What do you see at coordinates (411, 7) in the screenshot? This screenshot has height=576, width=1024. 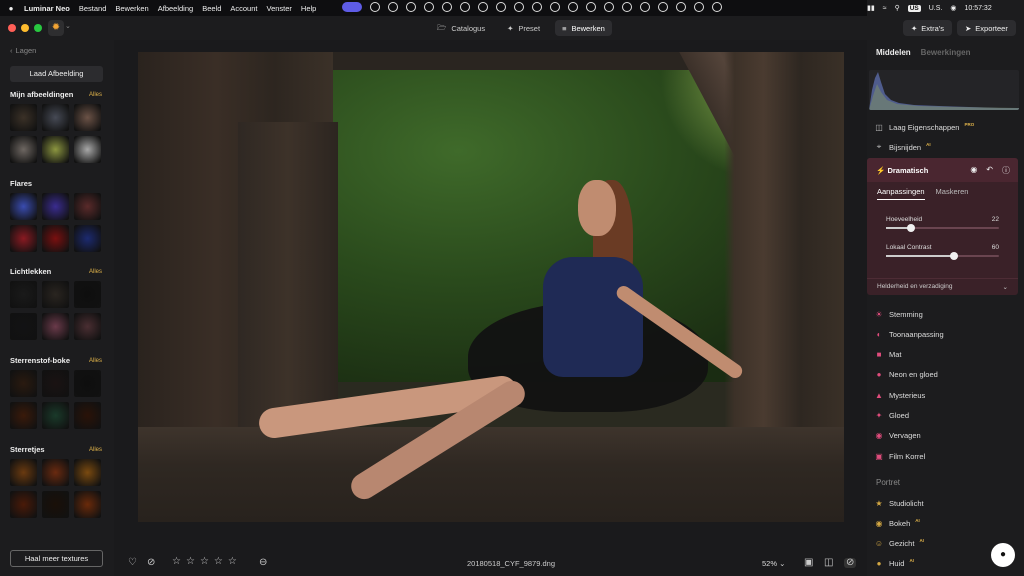 I see `tray-circle-icon` at bounding box center [411, 7].